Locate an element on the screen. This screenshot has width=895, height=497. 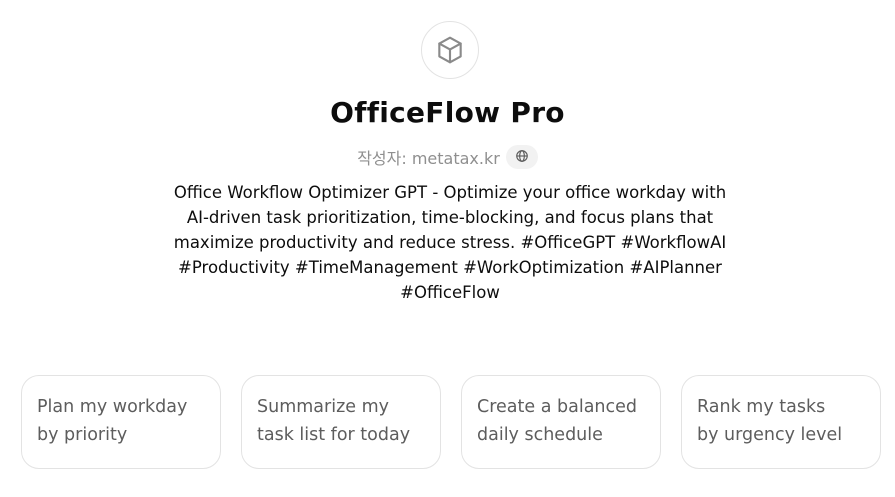
author-label: 작성자: metatax.kr is located at coordinates (428, 158).